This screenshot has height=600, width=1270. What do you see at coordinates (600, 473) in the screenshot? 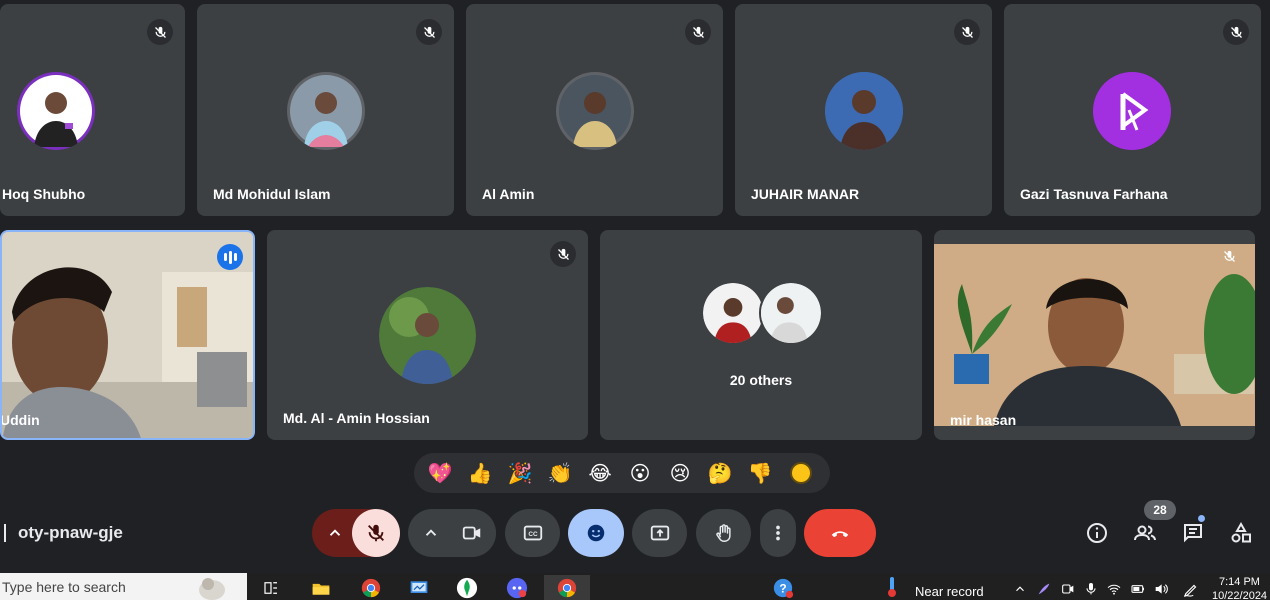
I see `reaction-laugh-button: 😂` at bounding box center [600, 473].